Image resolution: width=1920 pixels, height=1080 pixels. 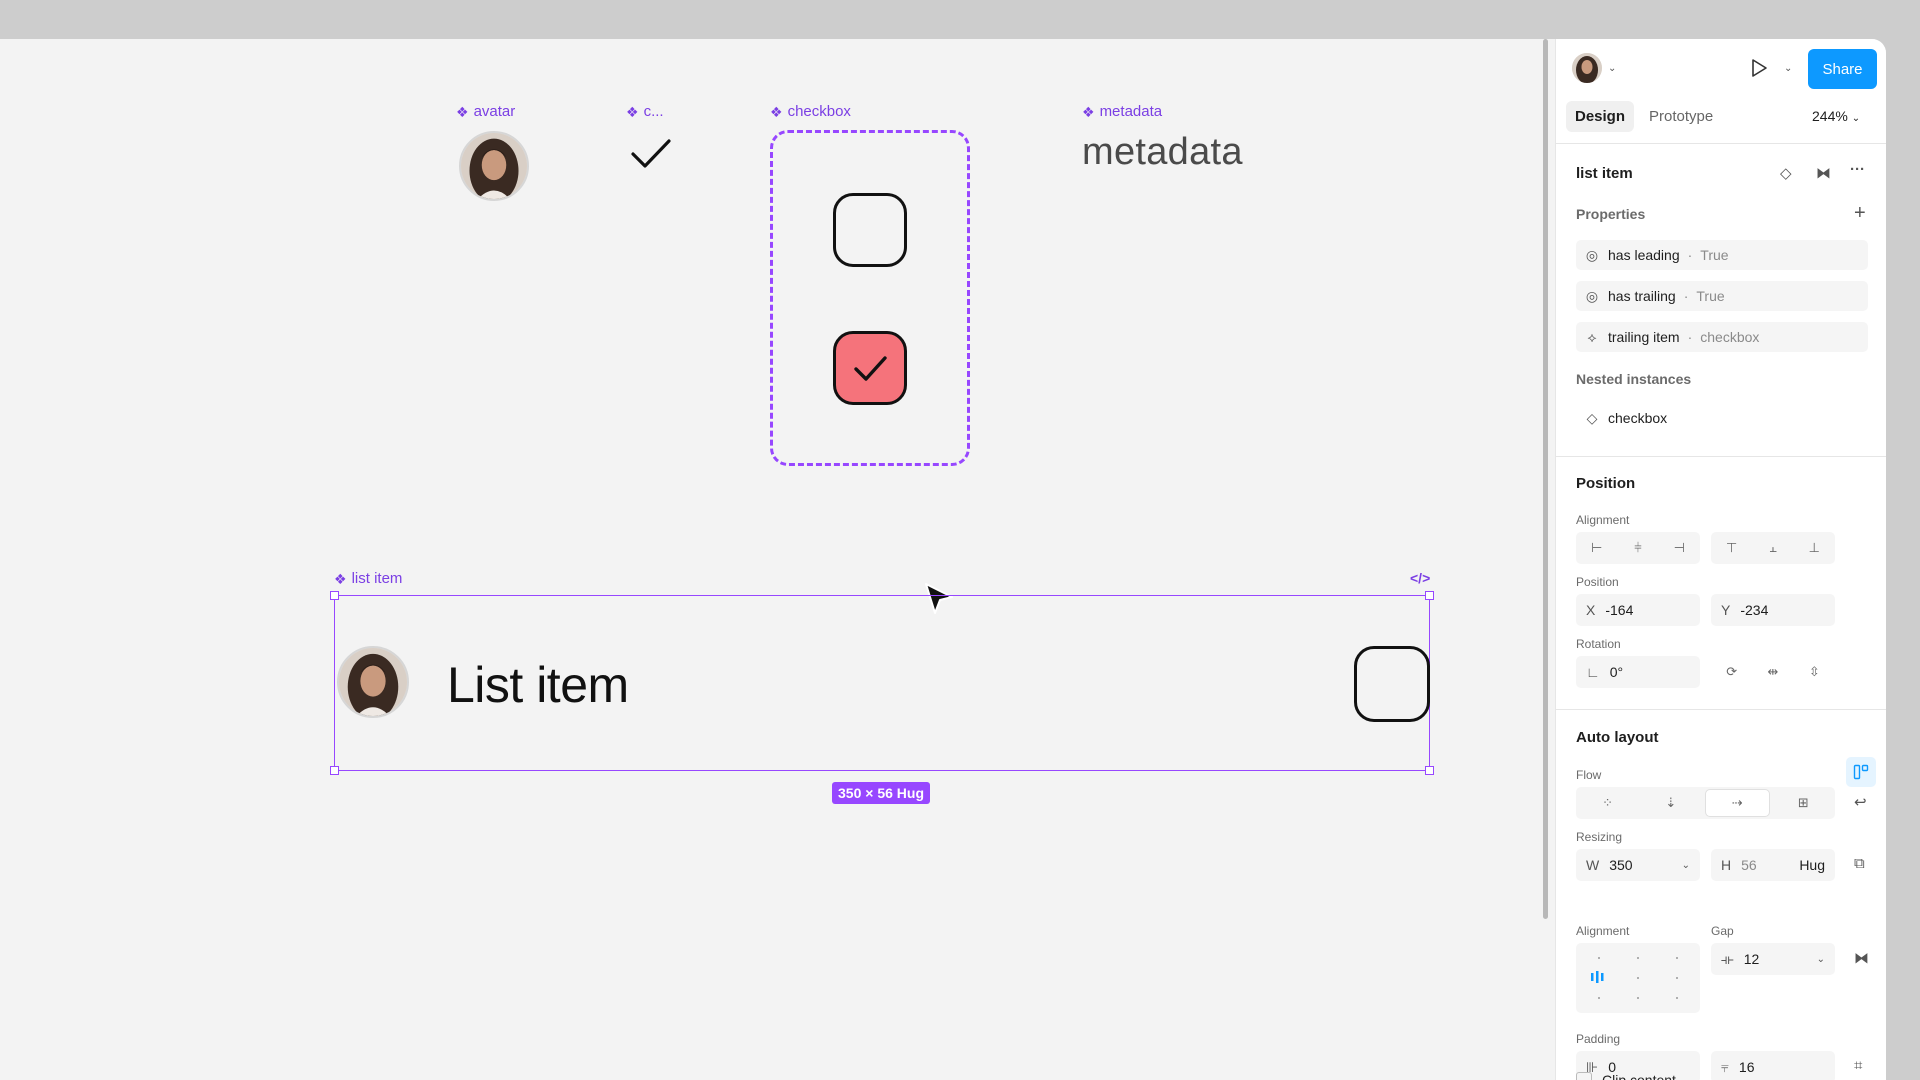 What do you see at coordinates (1638, 610) in the screenshot?
I see `x-position-field: X -164` at bounding box center [1638, 610].